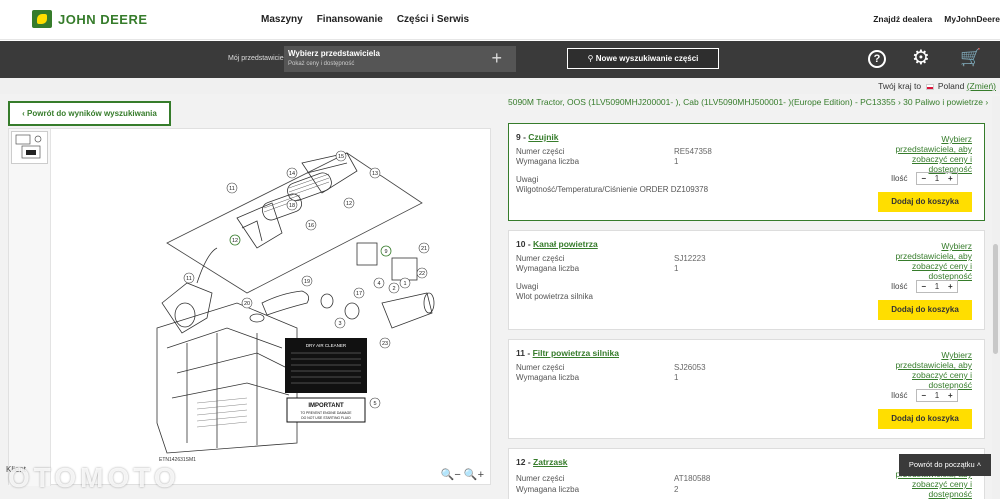 The image size is (1000, 499). I want to click on part-no-value: RE547358, so click(693, 151).